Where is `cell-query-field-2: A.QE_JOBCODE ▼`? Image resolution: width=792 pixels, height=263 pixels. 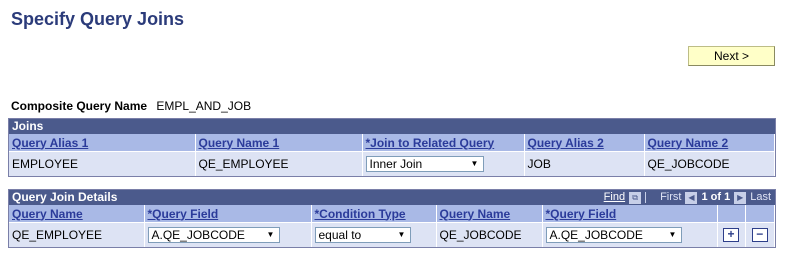
cell-query-field-2: A.QE_JOBCODE ▼ is located at coordinates (630, 234).